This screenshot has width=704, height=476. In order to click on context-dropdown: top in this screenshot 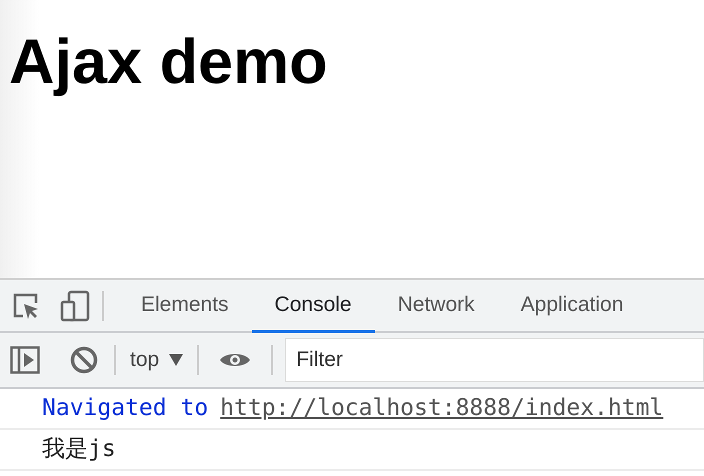, I will do `click(157, 360)`.